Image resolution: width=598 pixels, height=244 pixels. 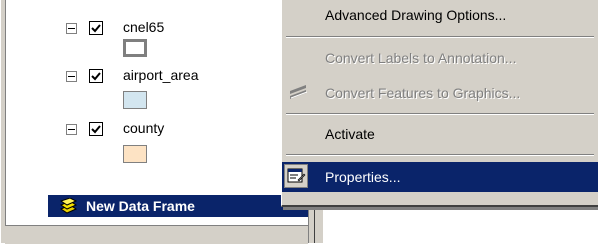 I want to click on data-frame-name: New Data Frame, so click(x=140, y=206).